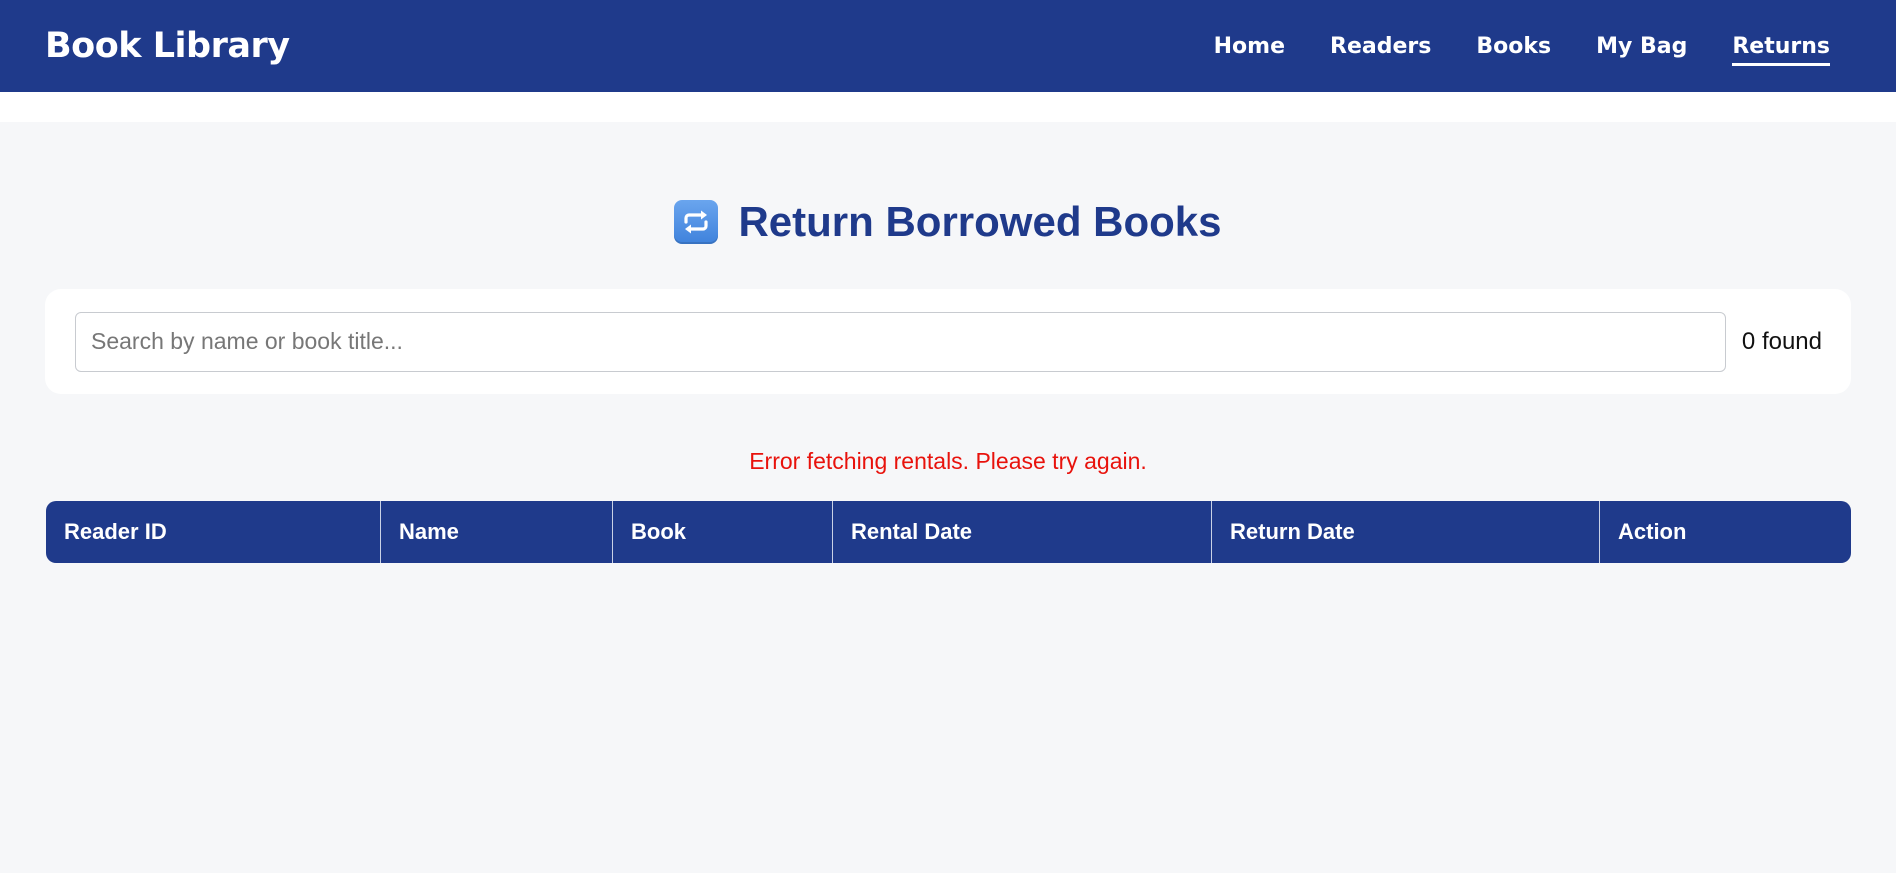 This screenshot has height=873, width=1896. I want to click on header-spacer, so click(948, 107).